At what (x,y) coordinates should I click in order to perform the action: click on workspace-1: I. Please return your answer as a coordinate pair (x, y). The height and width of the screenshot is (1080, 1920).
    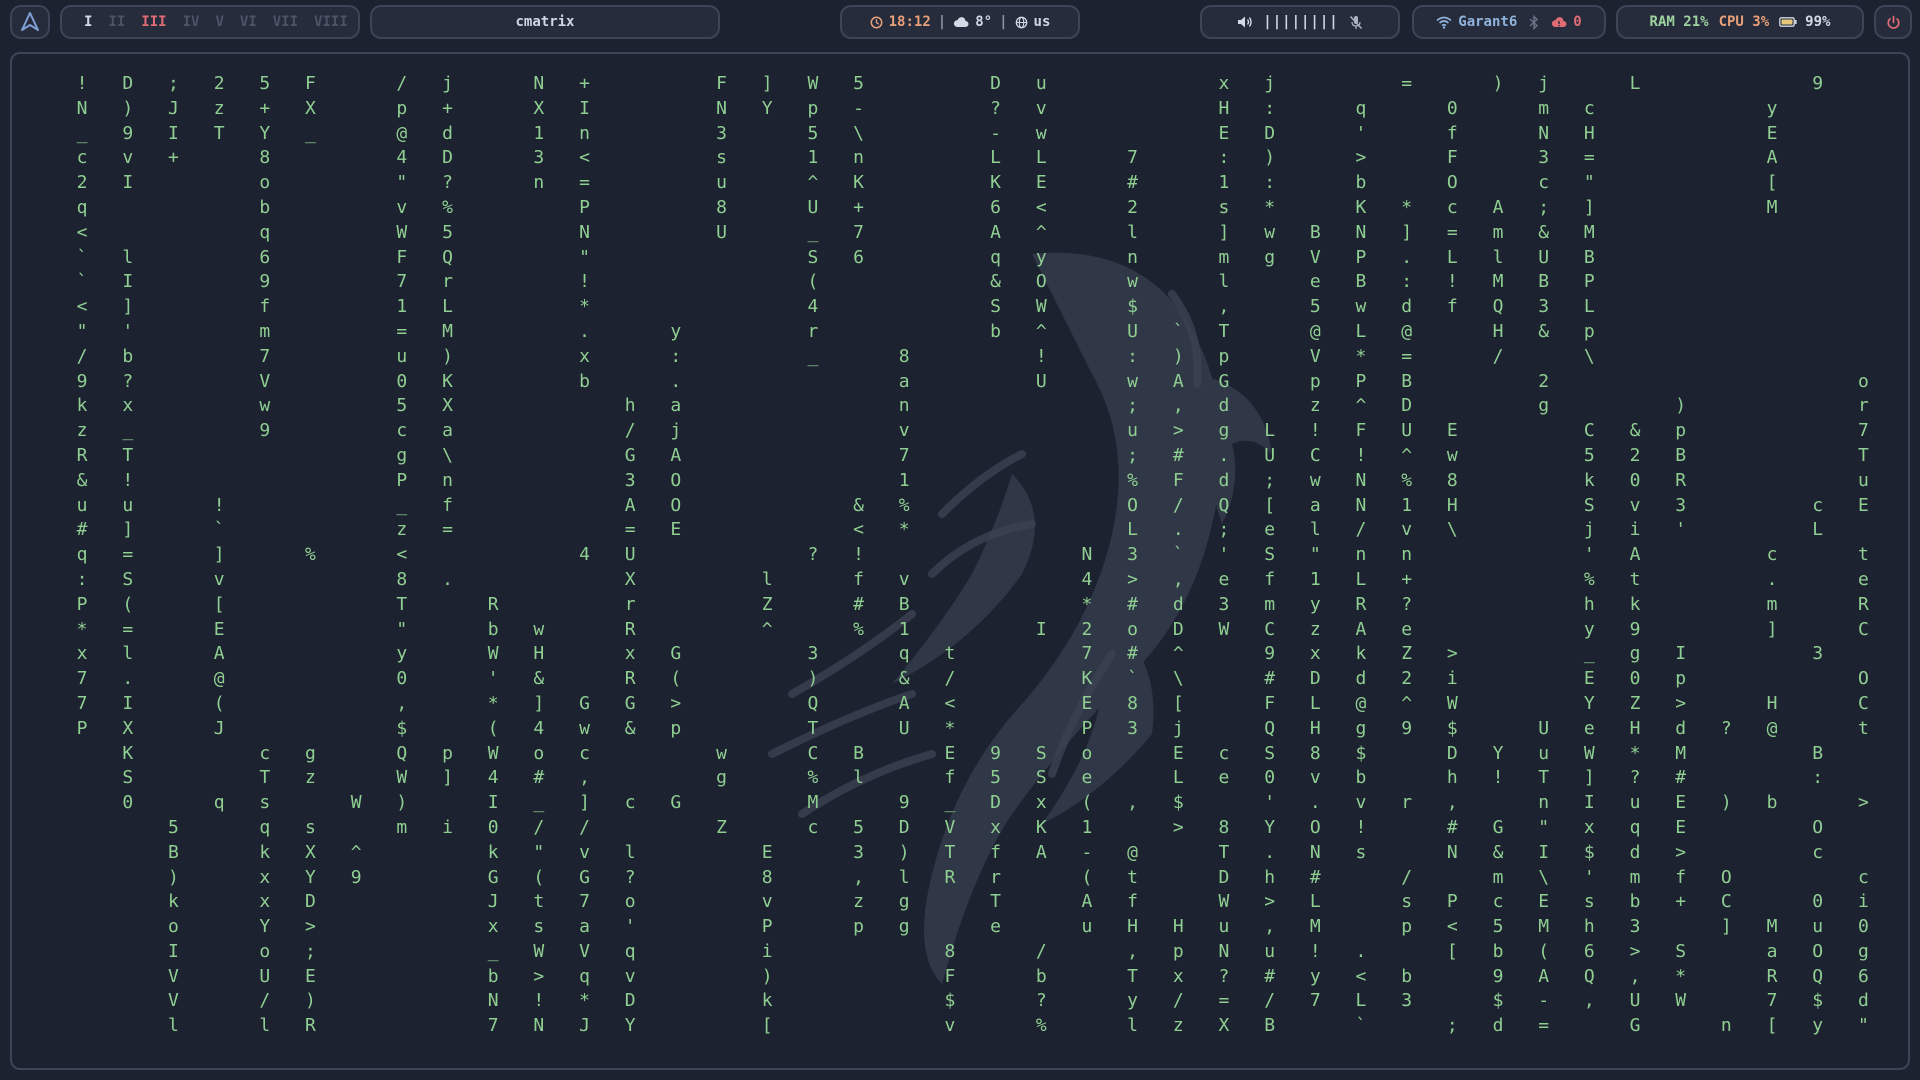
    Looking at the image, I should click on (88, 22).